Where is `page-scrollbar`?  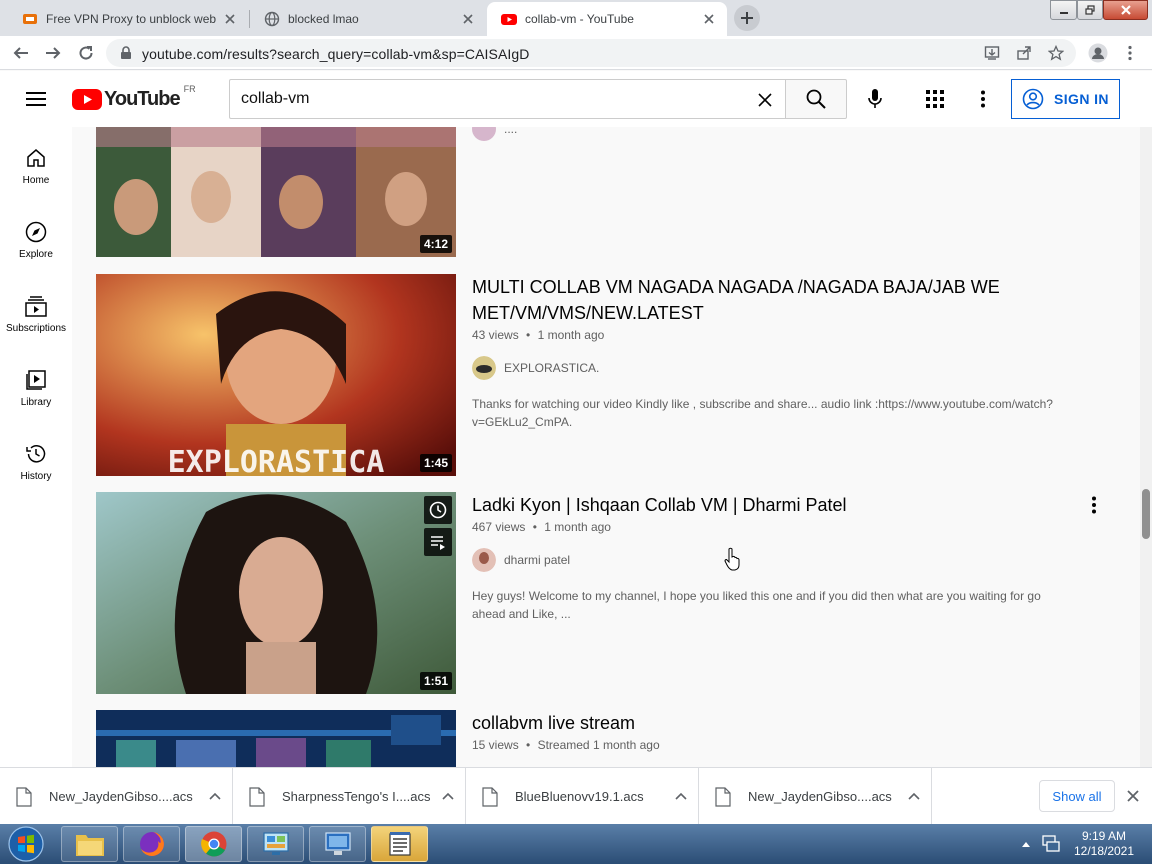
page-scrollbar is located at coordinates (1146, 447).